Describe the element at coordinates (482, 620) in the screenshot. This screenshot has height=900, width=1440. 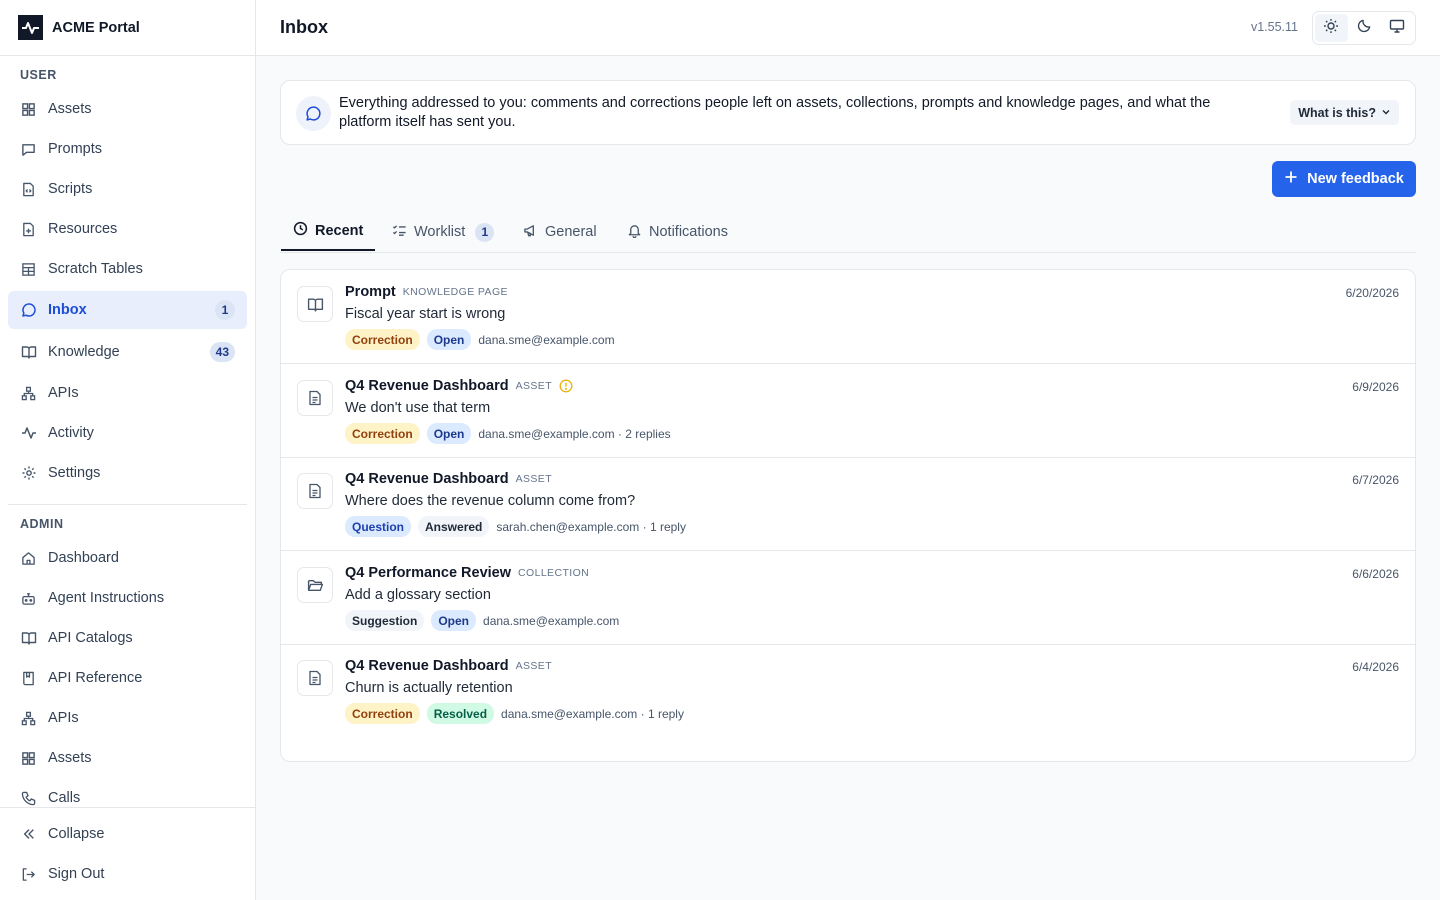
I see `row-meta: Suggestion Open dana.sme@example.com` at that location.